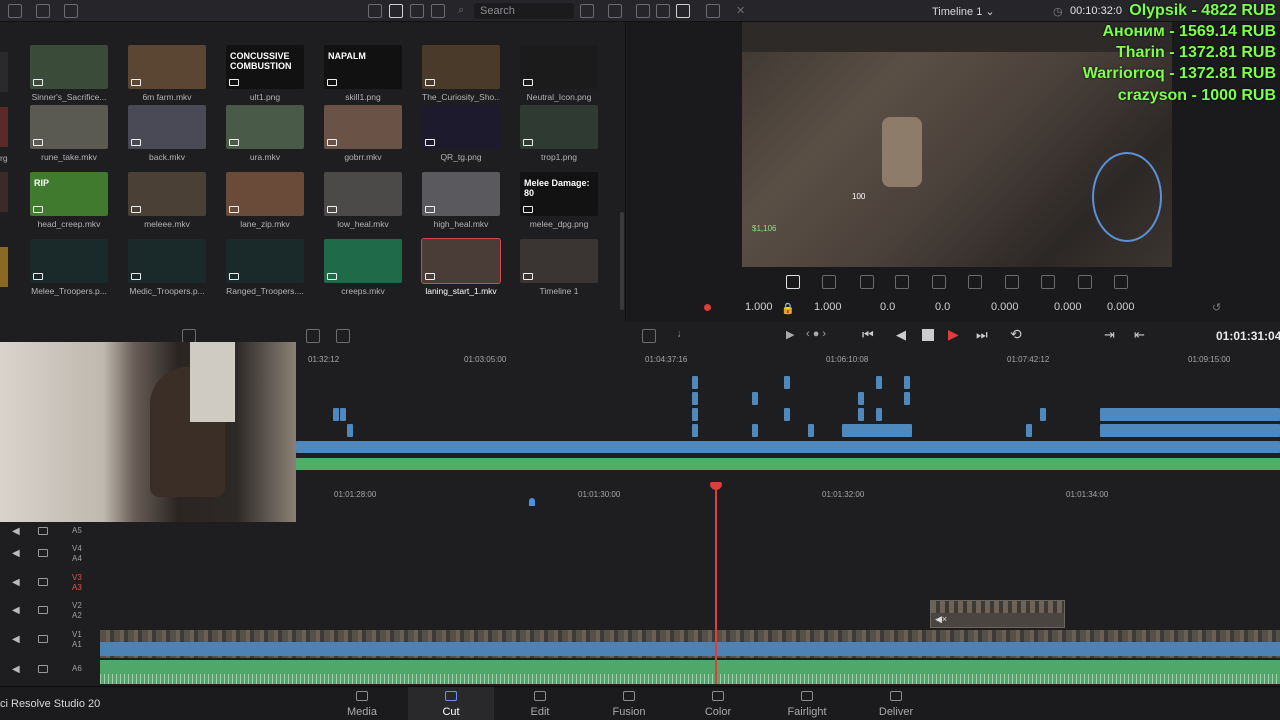 The image size is (1280, 720). I want to click on link-icon, so click(71, 11).